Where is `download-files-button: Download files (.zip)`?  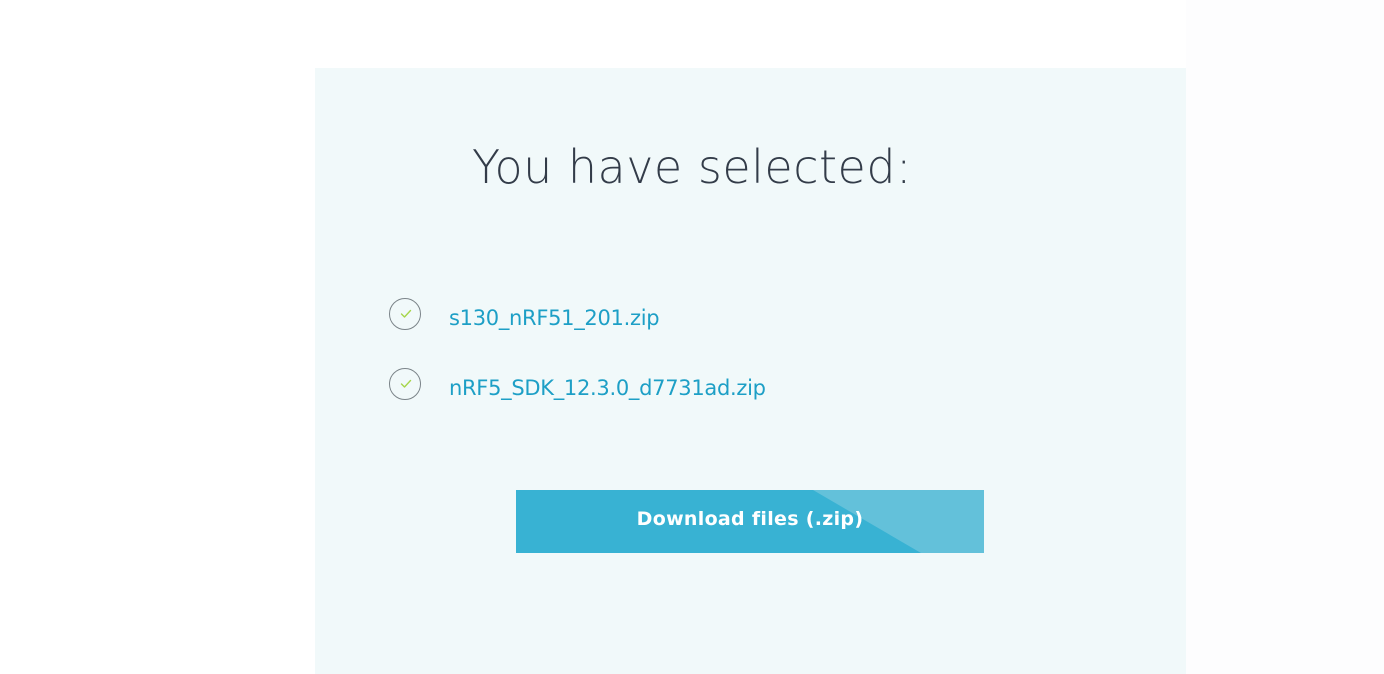
download-files-button: Download files (.zip) is located at coordinates (750, 521).